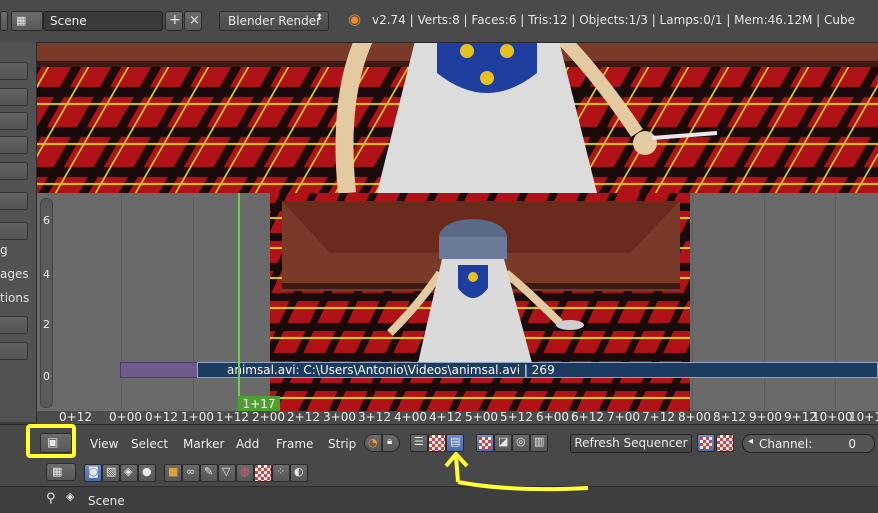 This screenshot has width=878, height=513. I want to click on render-engine-select: Blender Render ⬍, so click(274, 21).